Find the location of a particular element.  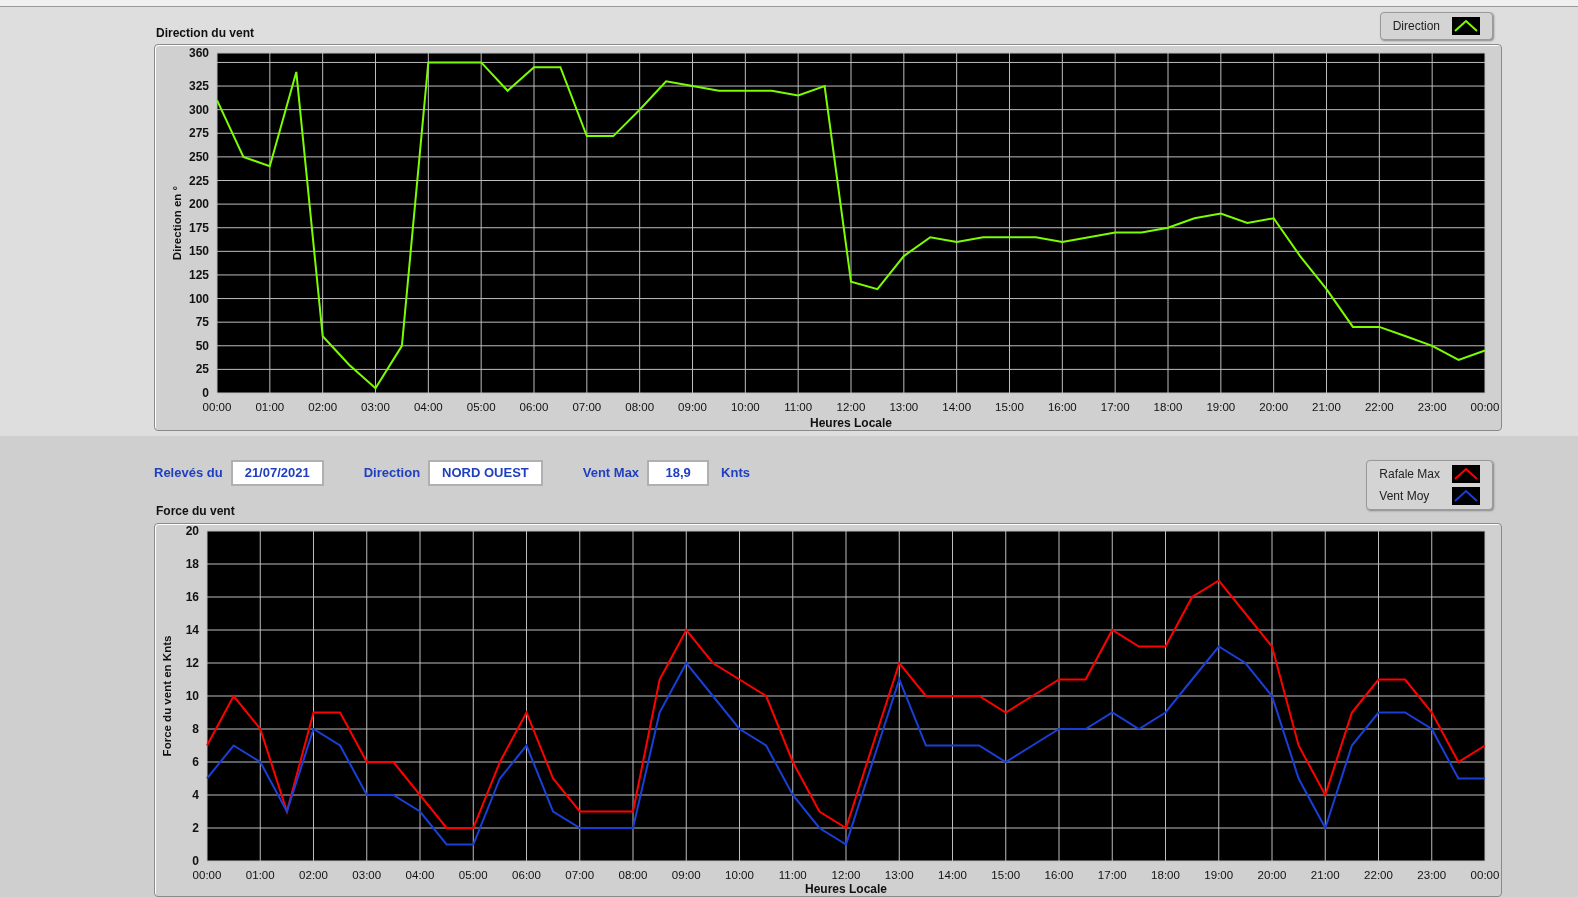

y-tick-label: 12 is located at coordinates (192, 663).